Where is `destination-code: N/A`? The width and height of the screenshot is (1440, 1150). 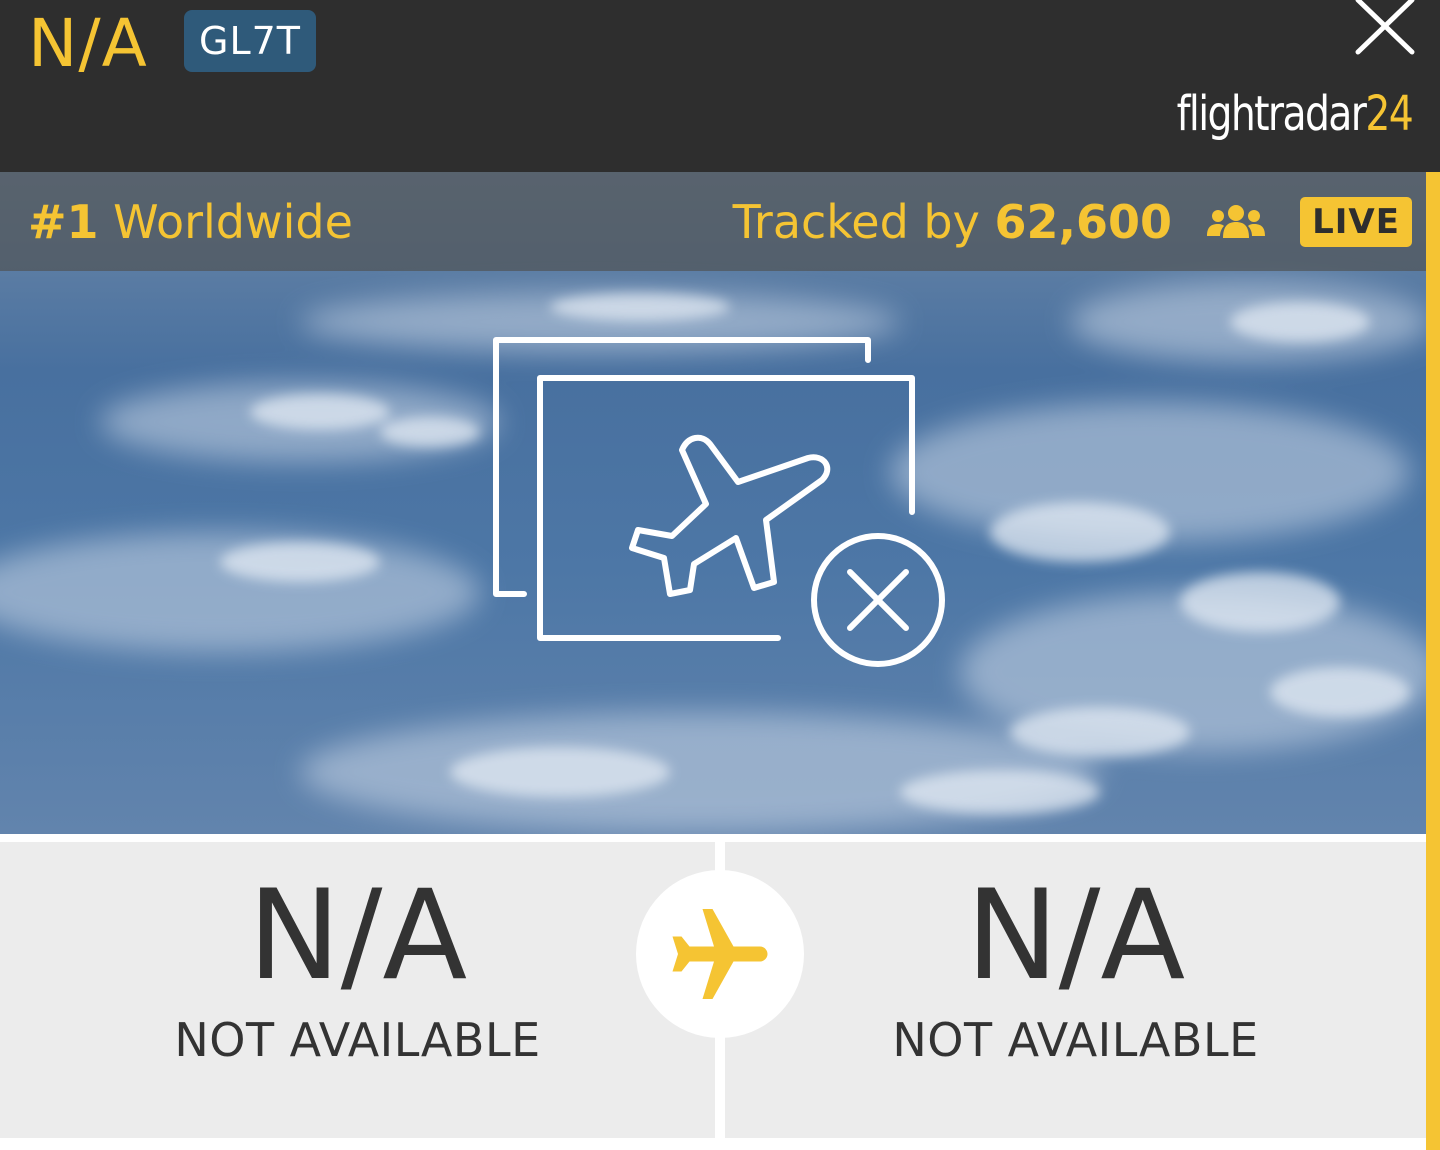
destination-code: N/A is located at coordinates (1075, 936).